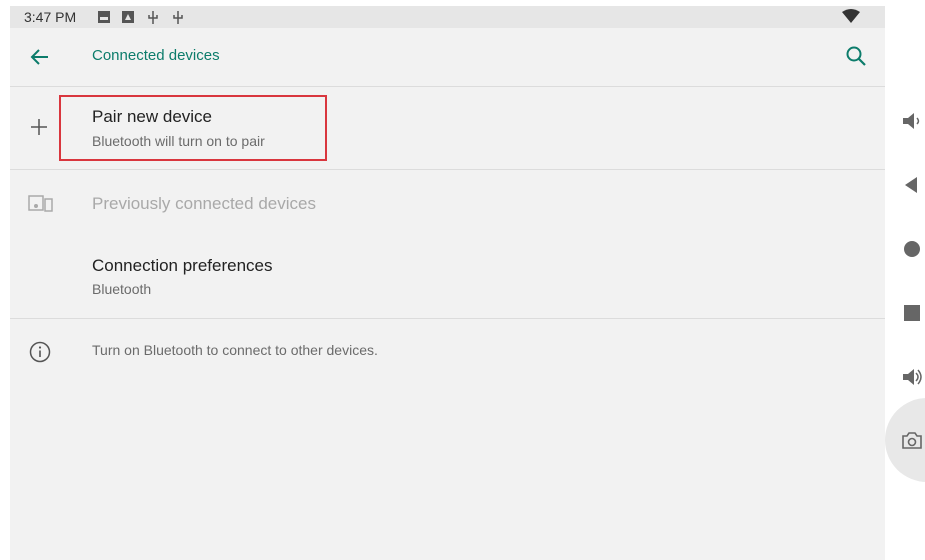 The height and width of the screenshot is (560, 925). I want to click on connection-preferences-title: Connection preferences, so click(182, 265).